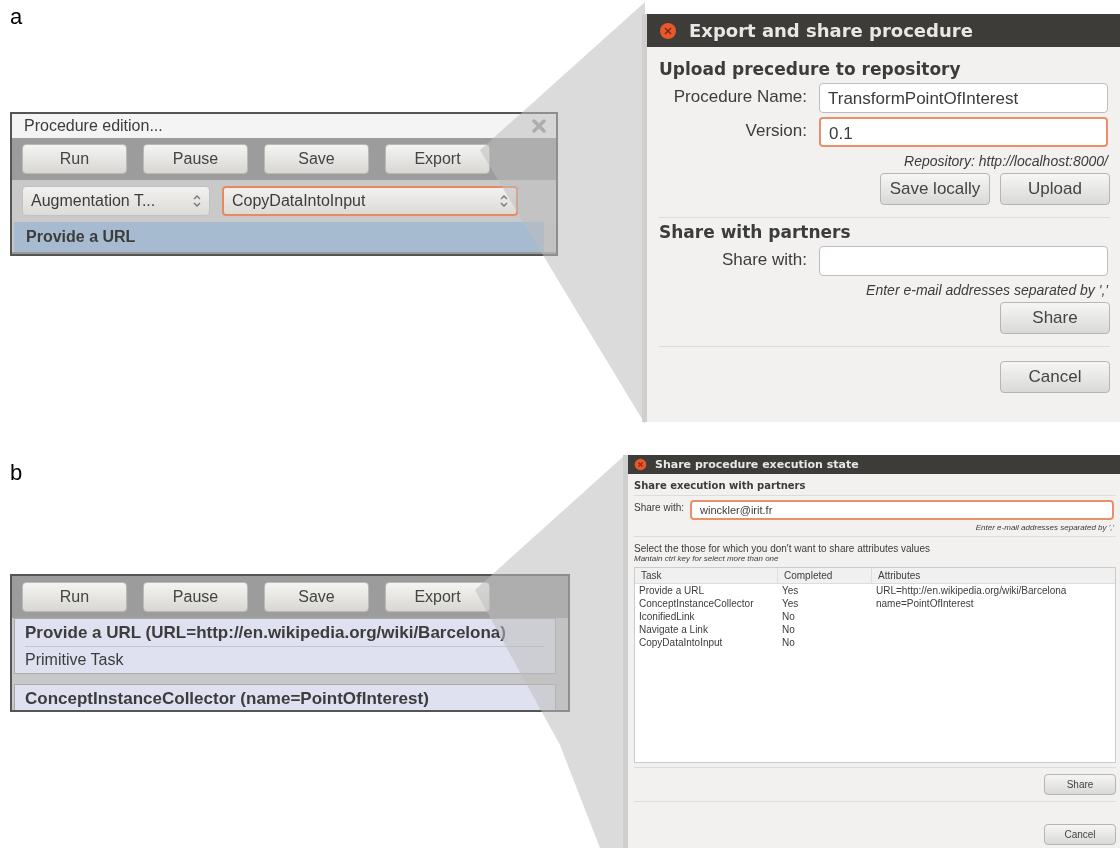  What do you see at coordinates (16, 473) in the screenshot?
I see `panel-label: b` at bounding box center [16, 473].